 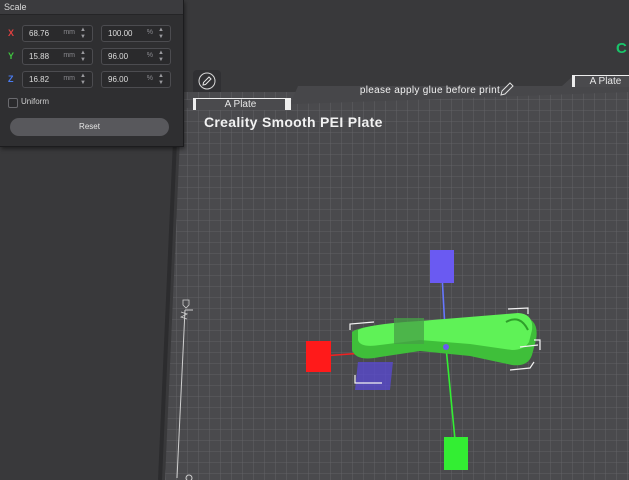 I want to click on x-size-value: 68.76, so click(x=39, y=33).